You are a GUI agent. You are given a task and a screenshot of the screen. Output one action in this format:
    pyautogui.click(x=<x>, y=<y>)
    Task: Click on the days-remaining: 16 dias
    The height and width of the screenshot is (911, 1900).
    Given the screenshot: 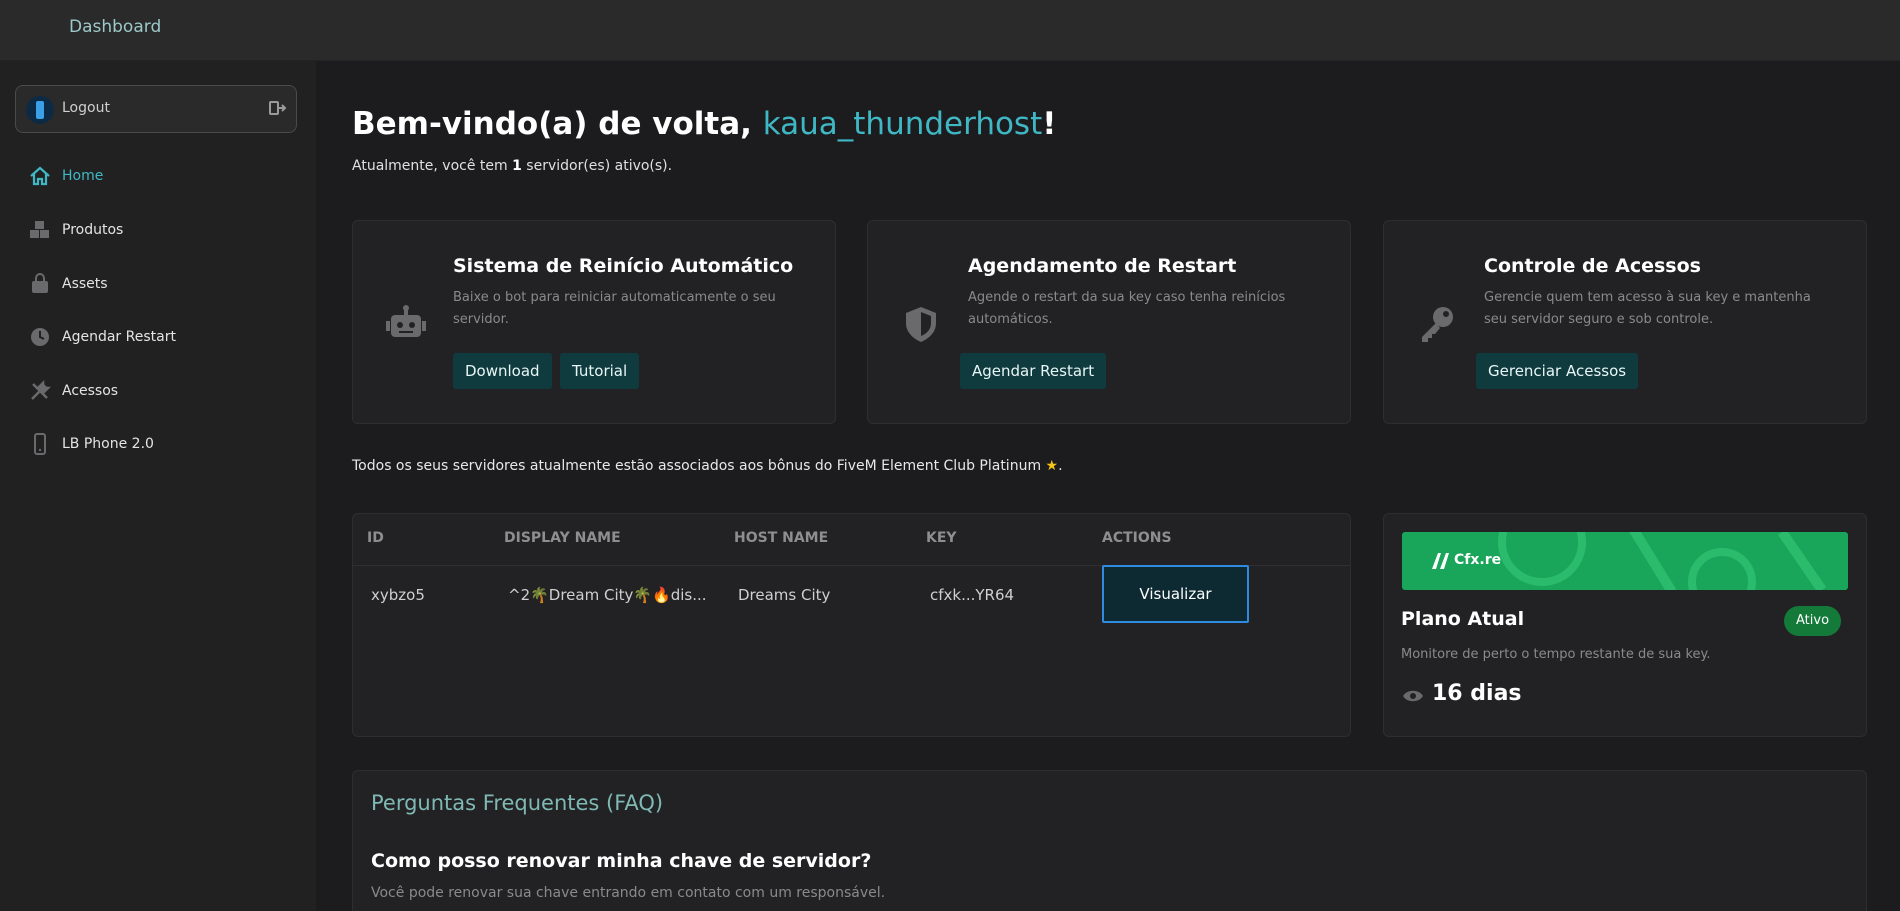 What is the action you would take?
    pyautogui.click(x=1477, y=693)
    